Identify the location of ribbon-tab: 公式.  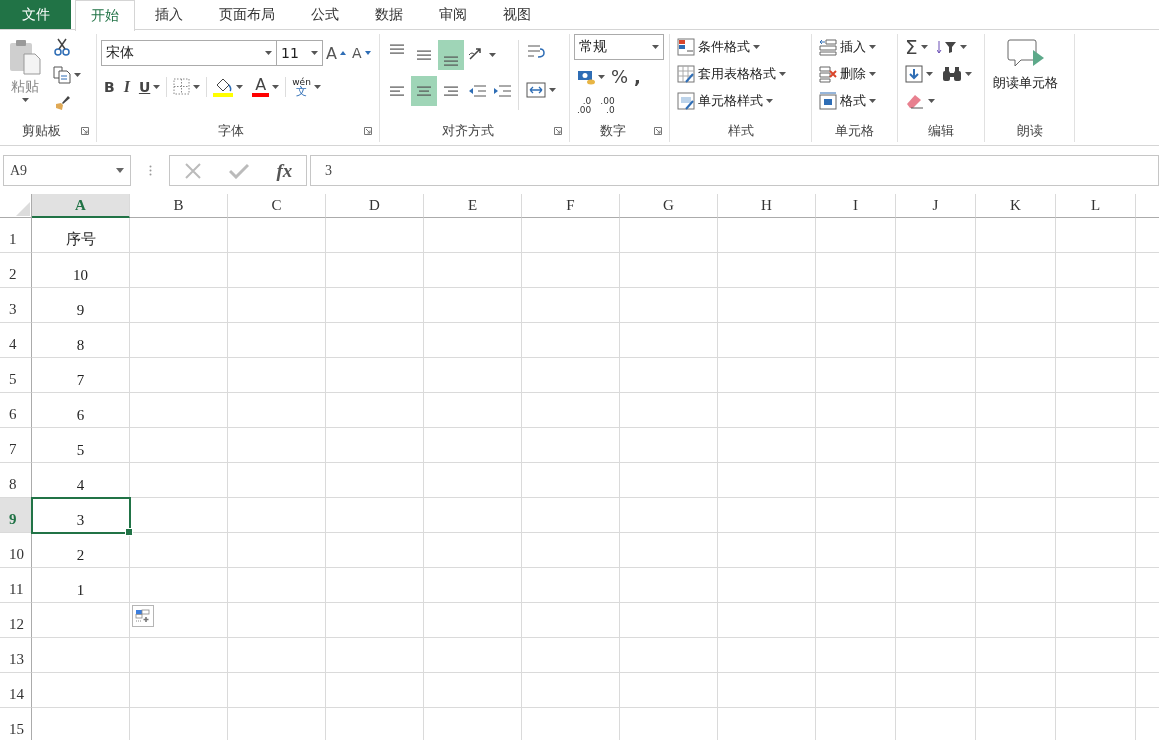
(325, 14).